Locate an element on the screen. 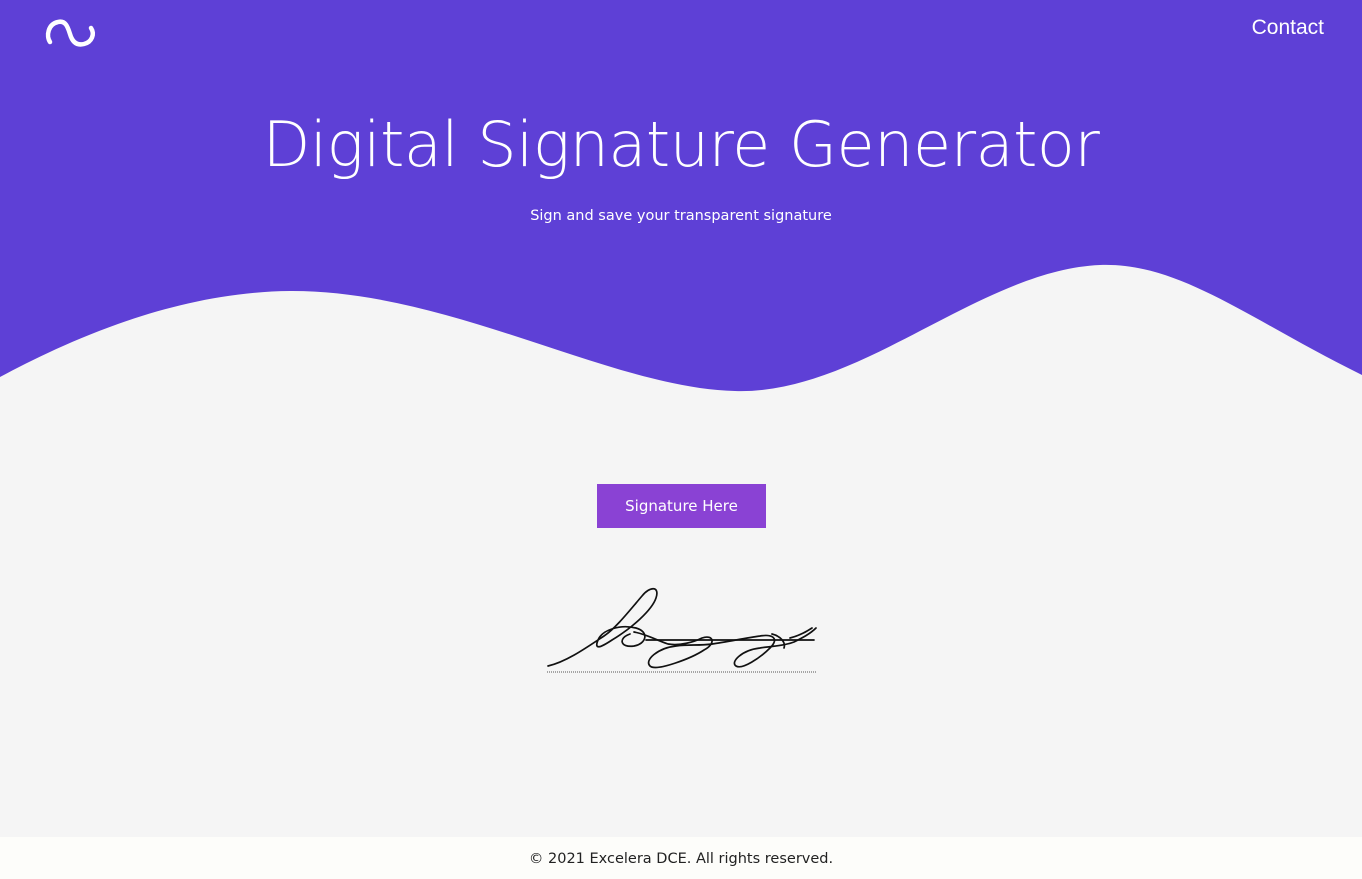 Image resolution: width=1362 pixels, height=879 pixels. logo-icon is located at coordinates (71, 32).